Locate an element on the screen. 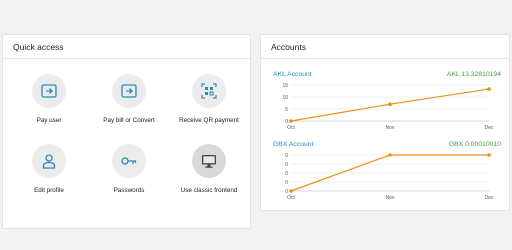 This screenshot has height=250, width=512. akl-account-link: AKL Account is located at coordinates (292, 74).